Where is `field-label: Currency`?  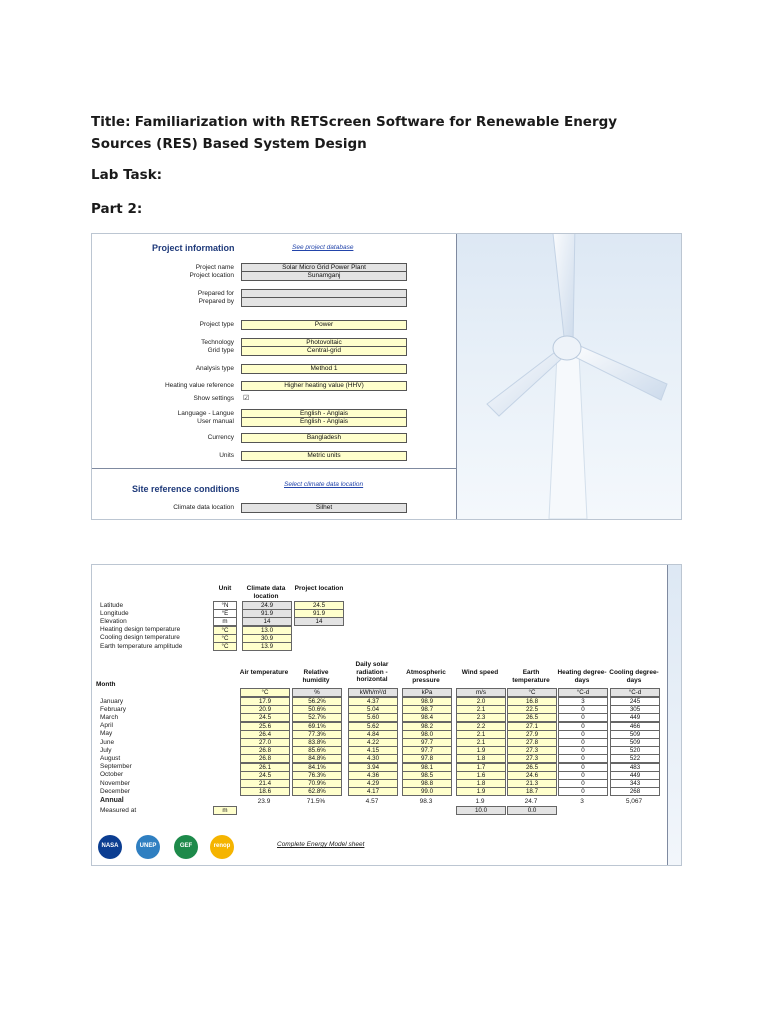
field-label: Currency is located at coordinates (220, 437).